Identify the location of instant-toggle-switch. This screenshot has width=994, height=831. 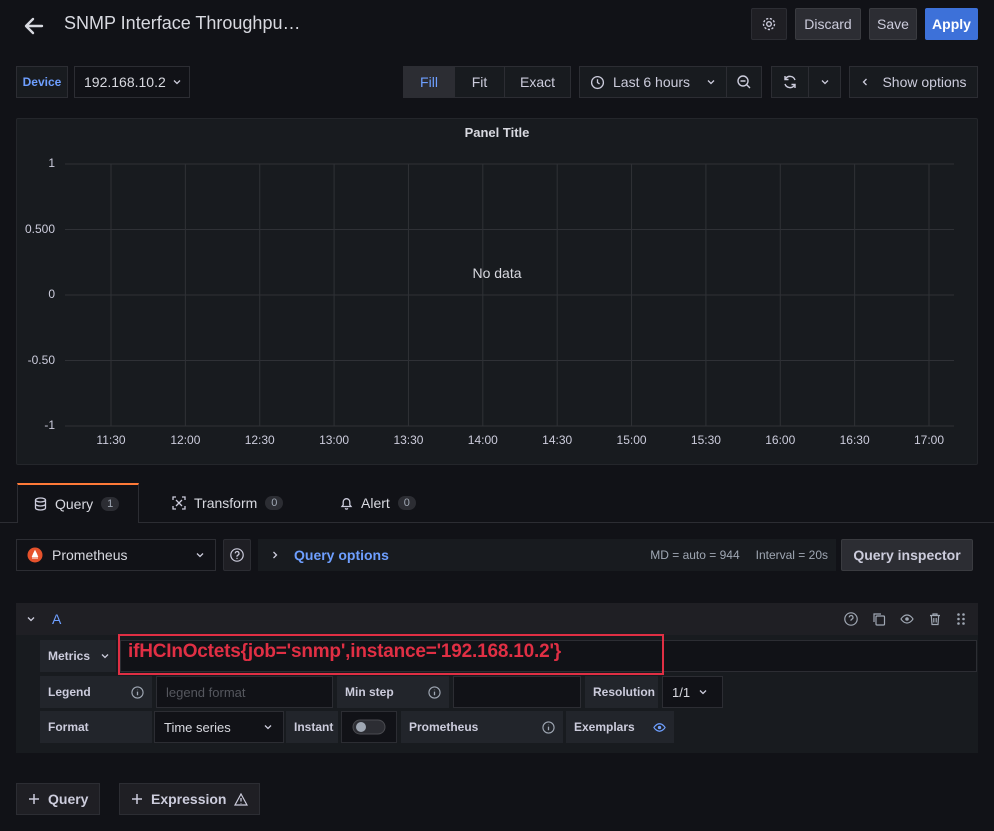
(369, 727).